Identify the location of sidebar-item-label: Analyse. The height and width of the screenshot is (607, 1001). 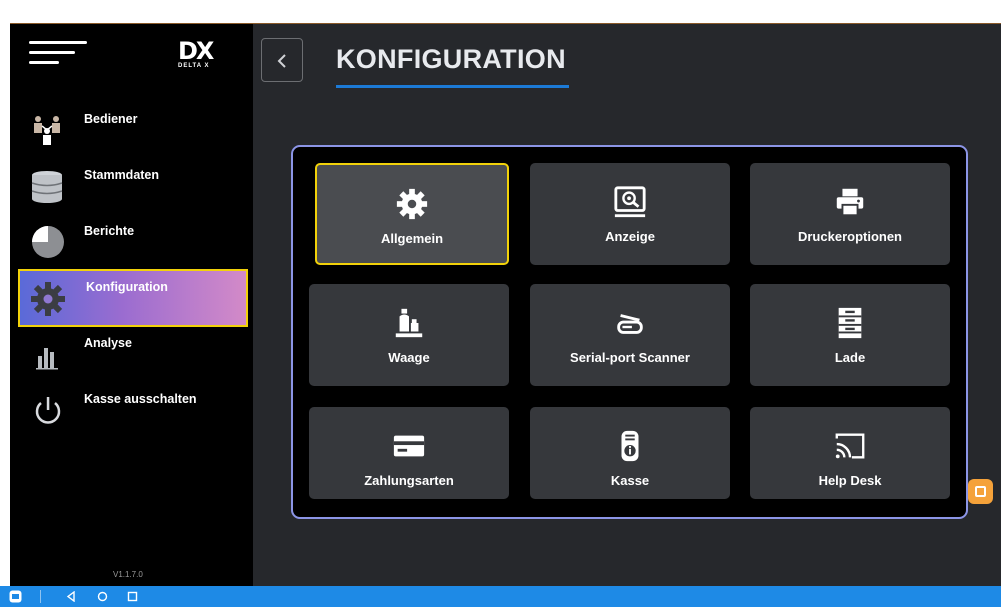
(108, 343).